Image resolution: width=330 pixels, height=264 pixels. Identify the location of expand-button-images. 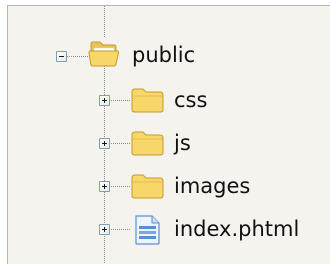
(104, 186).